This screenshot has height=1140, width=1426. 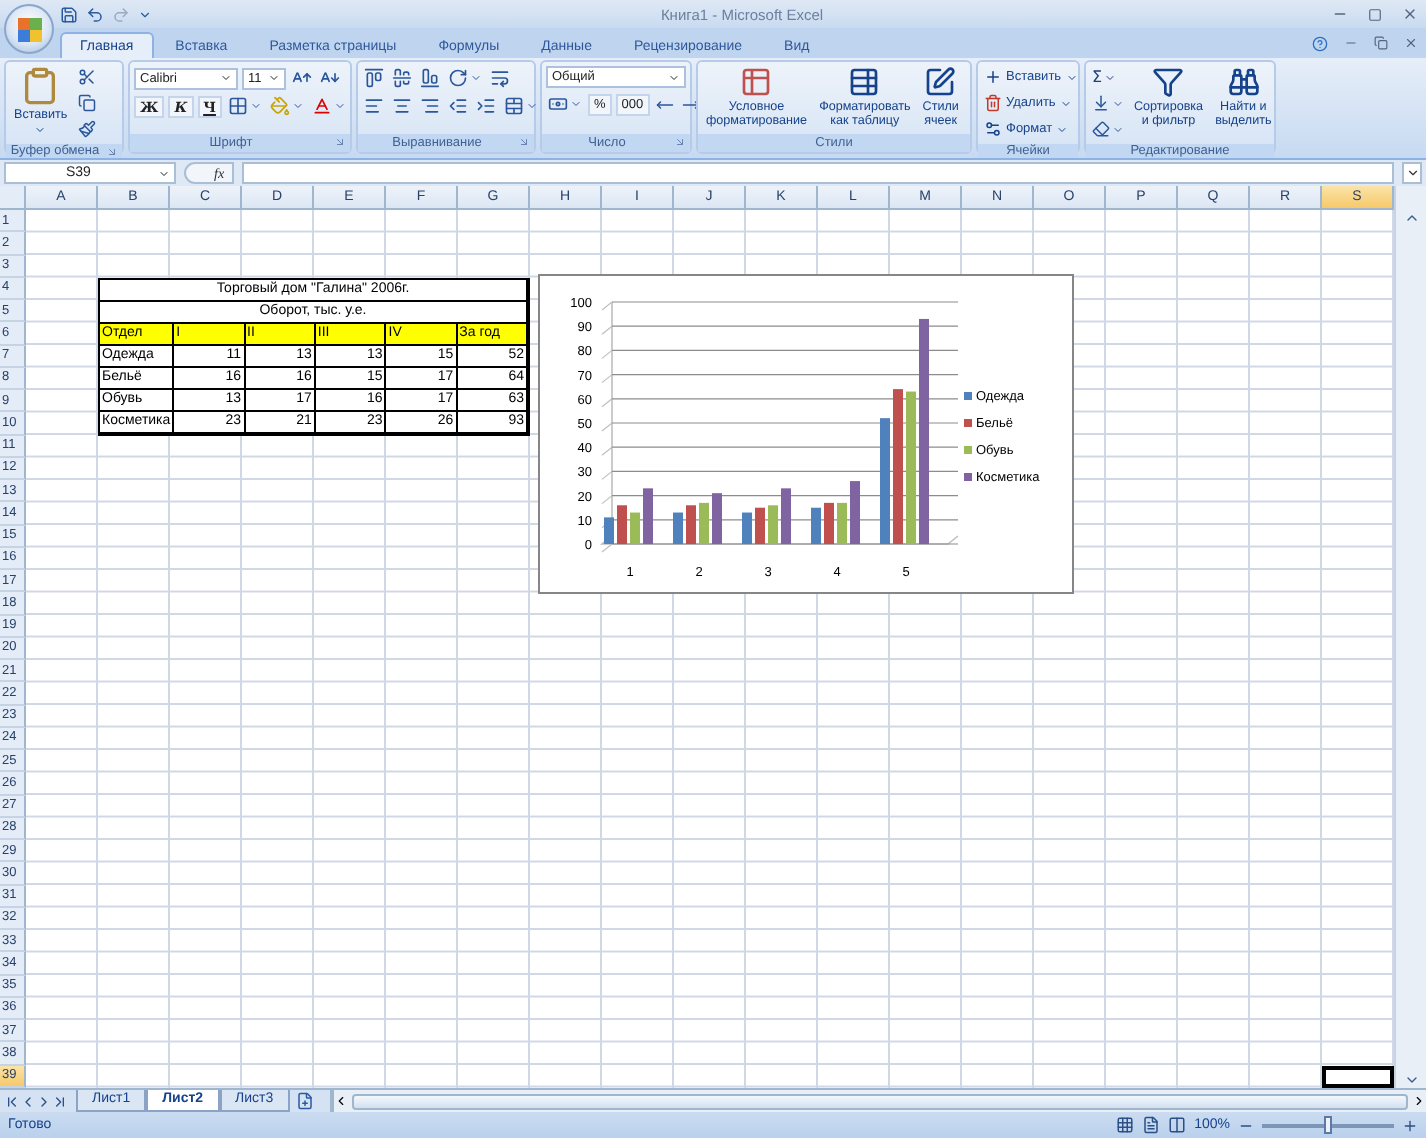 What do you see at coordinates (1358, 1076) in the screenshot?
I see `active-cell` at bounding box center [1358, 1076].